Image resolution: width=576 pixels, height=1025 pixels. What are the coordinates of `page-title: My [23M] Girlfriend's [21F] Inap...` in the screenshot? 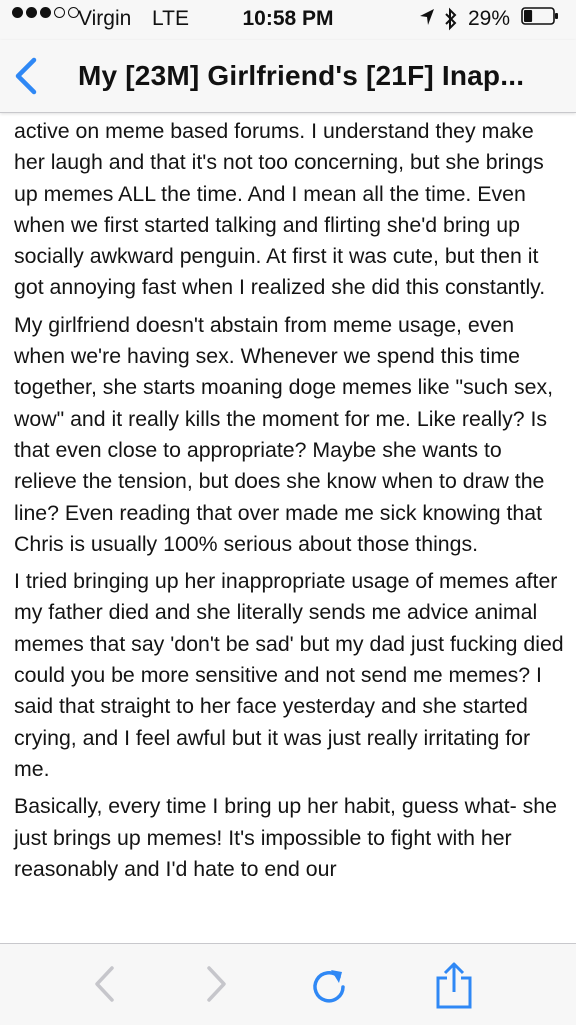 It's located at (301, 75).